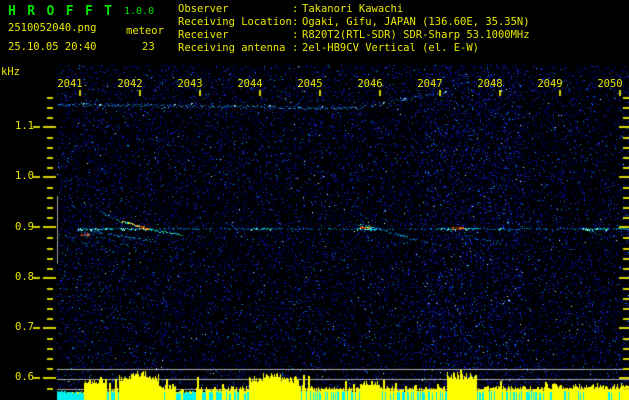 This screenshot has width=629, height=400. Describe the element at coordinates (24, 227) in the screenshot. I see `freq-tick-label-0.9: 0.9` at that location.